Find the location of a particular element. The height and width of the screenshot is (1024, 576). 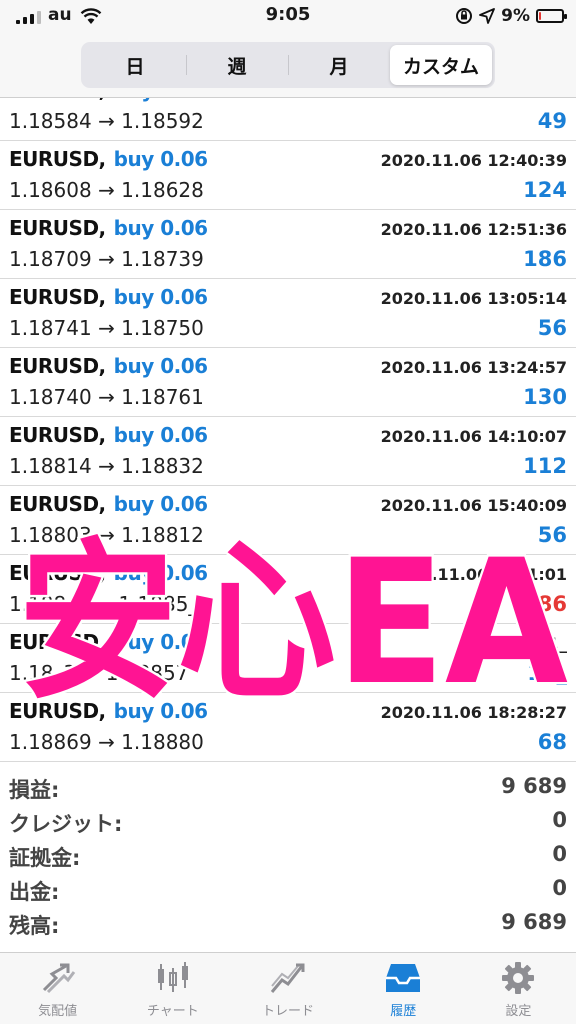

summary-deposit-row: 証拠金: 0 is located at coordinates (288, 857).